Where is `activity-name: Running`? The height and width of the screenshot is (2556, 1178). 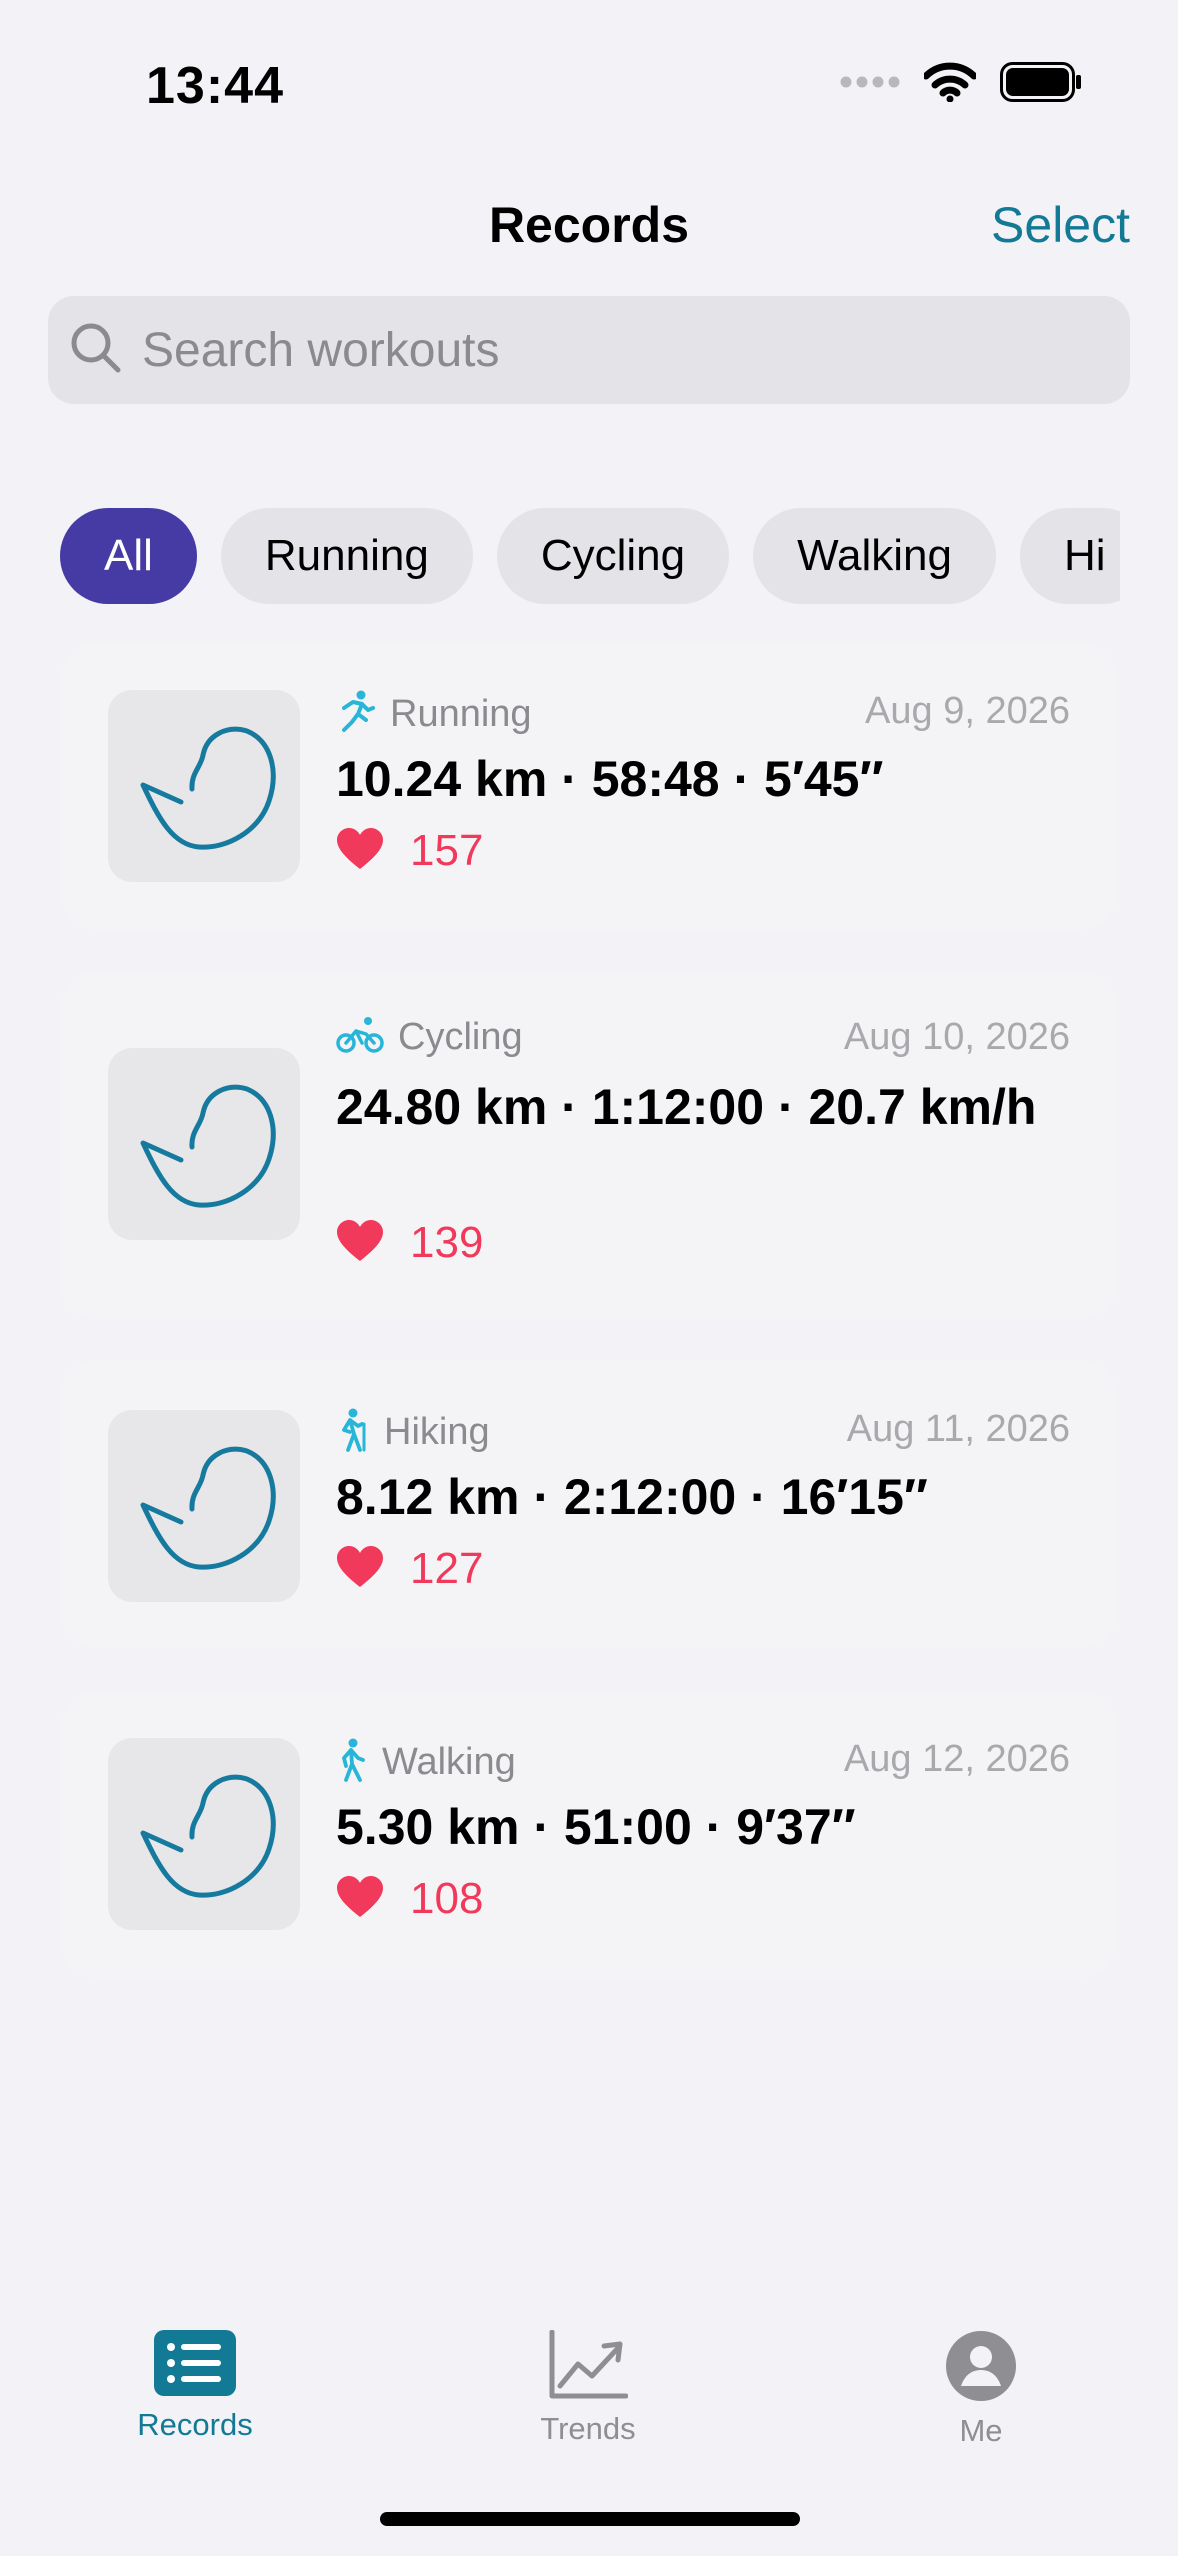
activity-name: Running is located at coordinates (461, 714).